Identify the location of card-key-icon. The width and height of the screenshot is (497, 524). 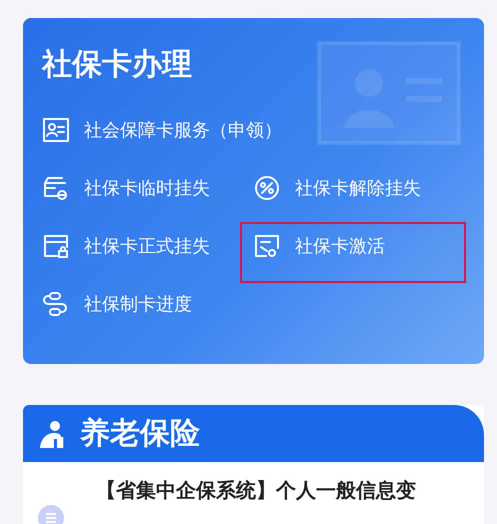
(267, 246).